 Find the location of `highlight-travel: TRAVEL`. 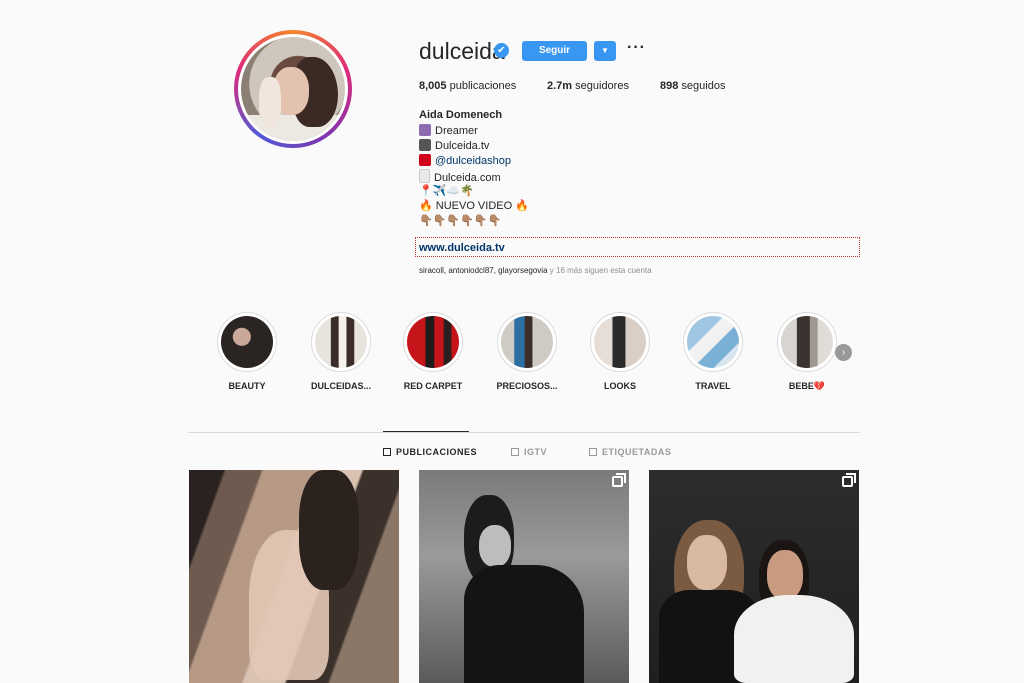

highlight-travel: TRAVEL is located at coordinates (713, 351).